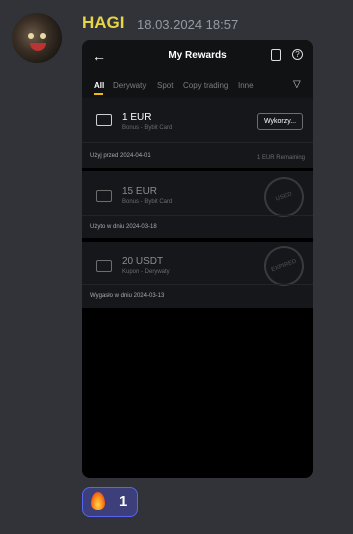 The width and height of the screenshot is (353, 534). Describe the element at coordinates (98, 94) in the screenshot. I see `active-tab-indicator` at that location.